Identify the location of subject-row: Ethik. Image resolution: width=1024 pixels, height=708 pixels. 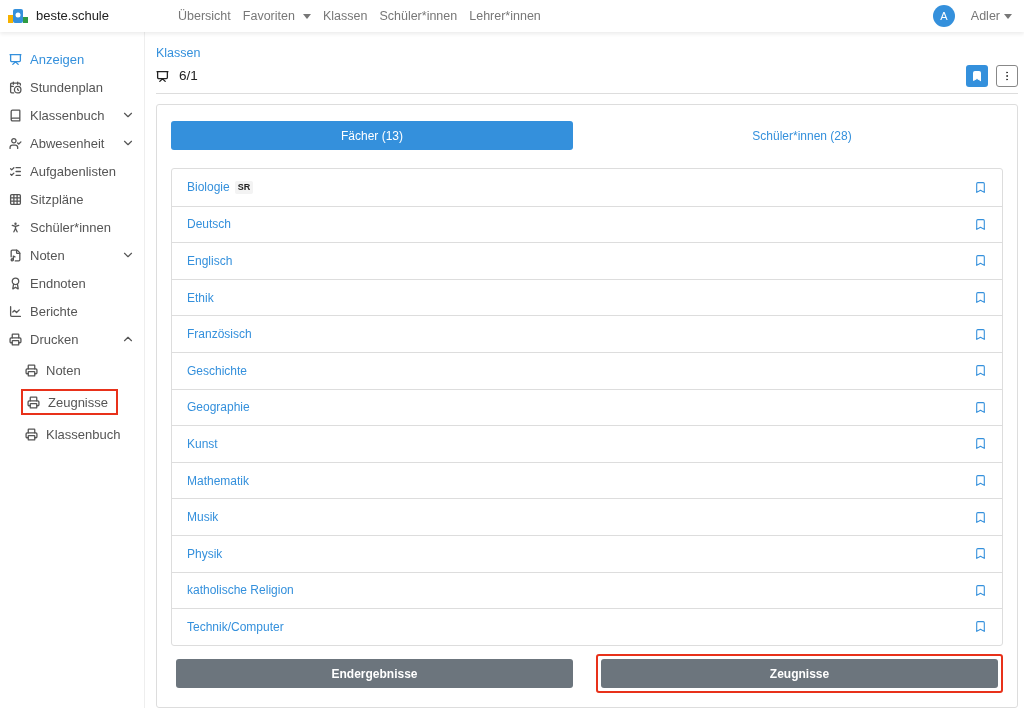
(587, 297).